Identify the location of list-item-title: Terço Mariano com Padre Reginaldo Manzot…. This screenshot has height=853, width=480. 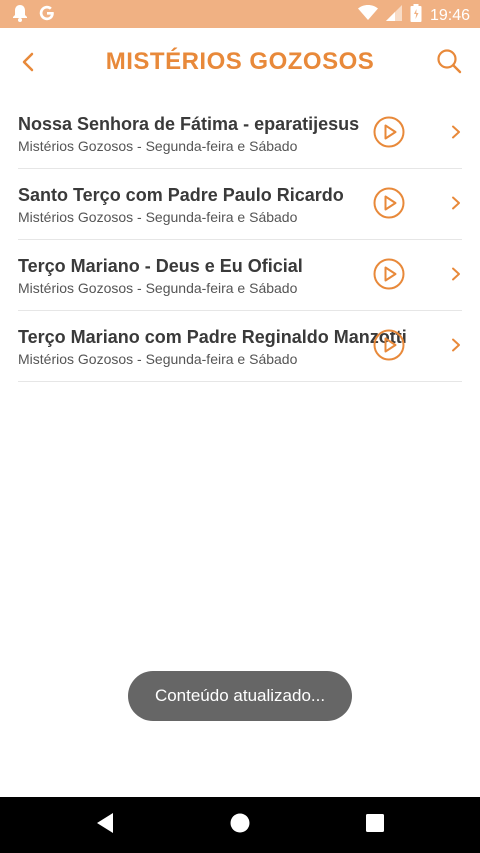
(212, 337).